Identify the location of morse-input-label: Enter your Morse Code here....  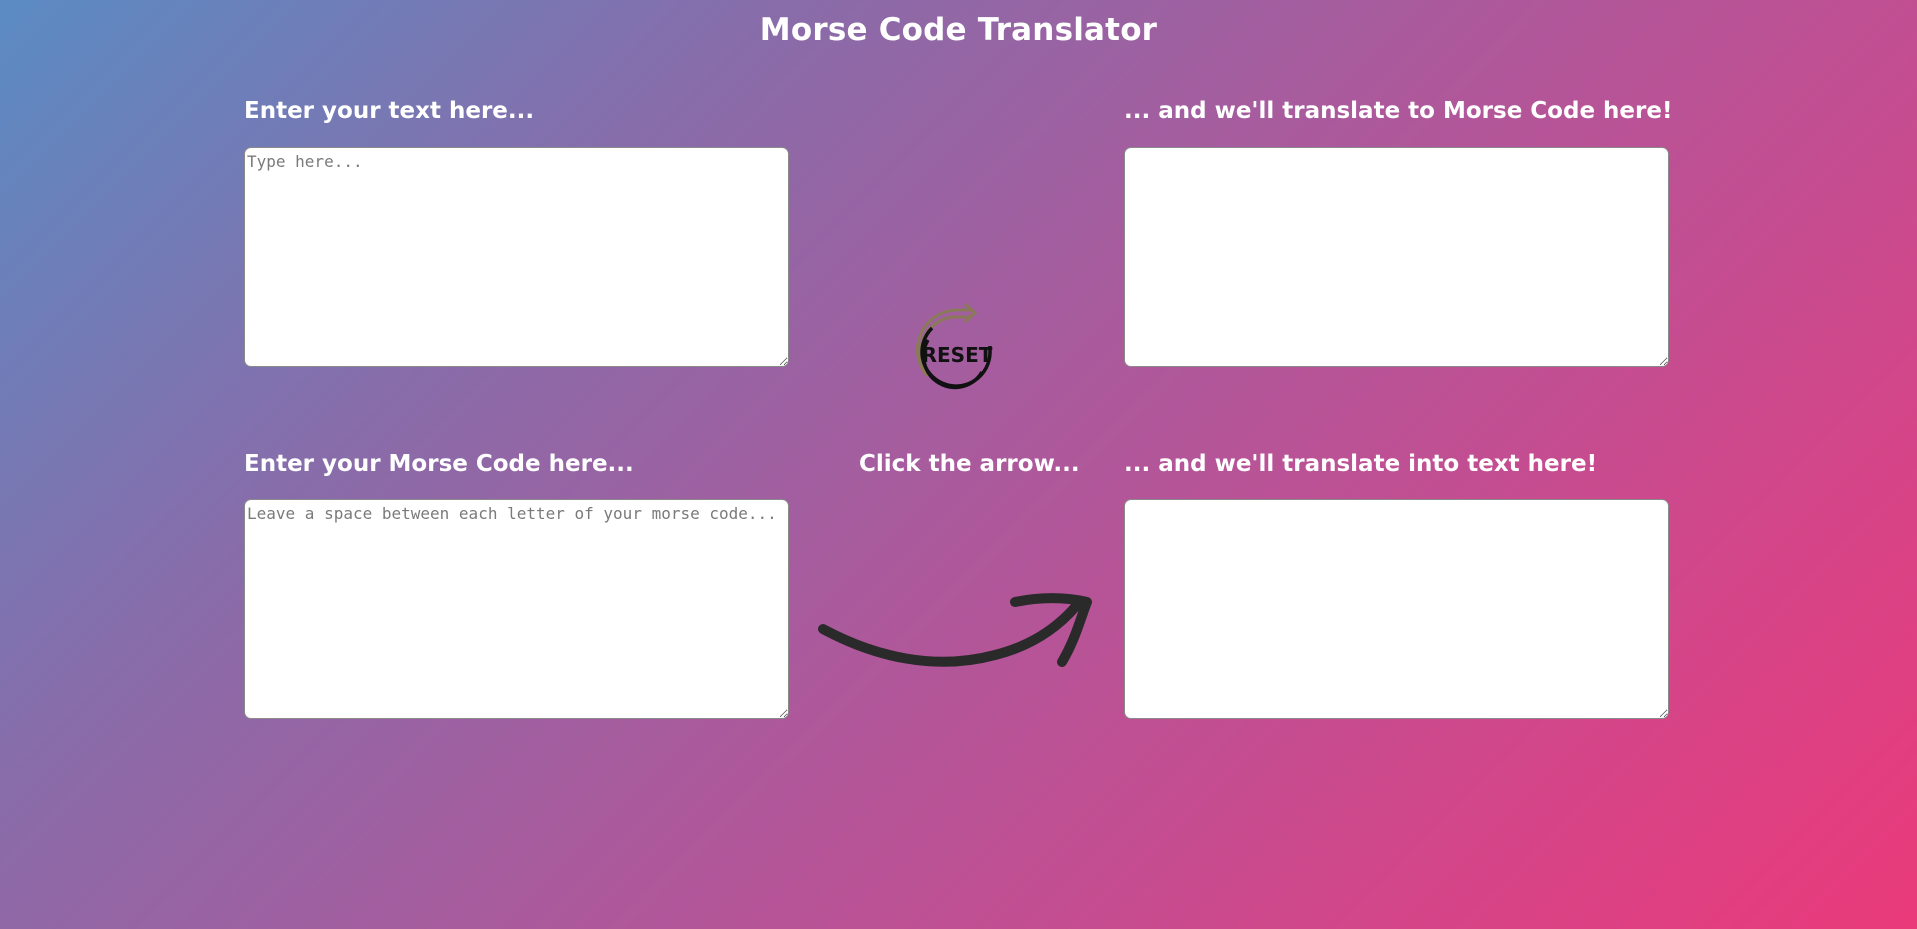
(439, 464).